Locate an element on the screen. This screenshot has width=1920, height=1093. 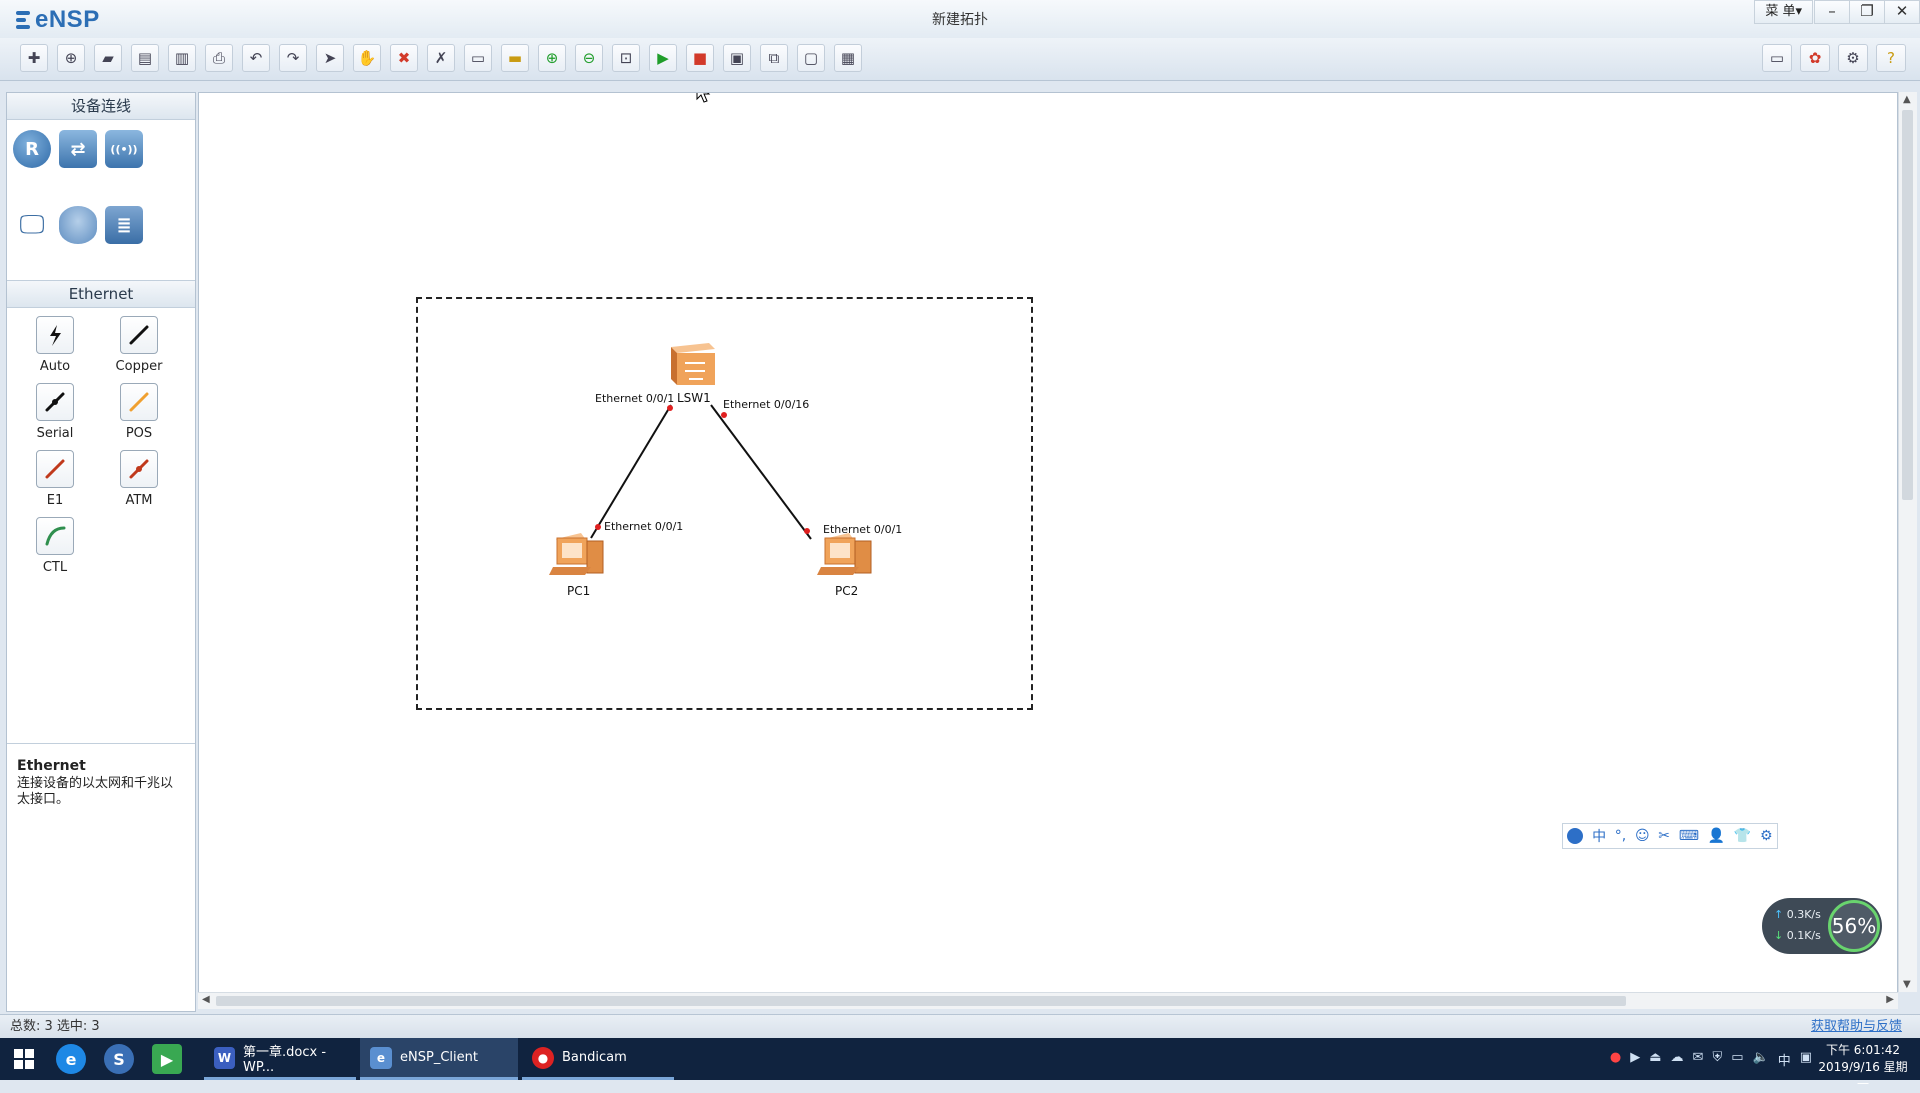
task-ensp: e eNSP_Client is located at coordinates (439, 1059).